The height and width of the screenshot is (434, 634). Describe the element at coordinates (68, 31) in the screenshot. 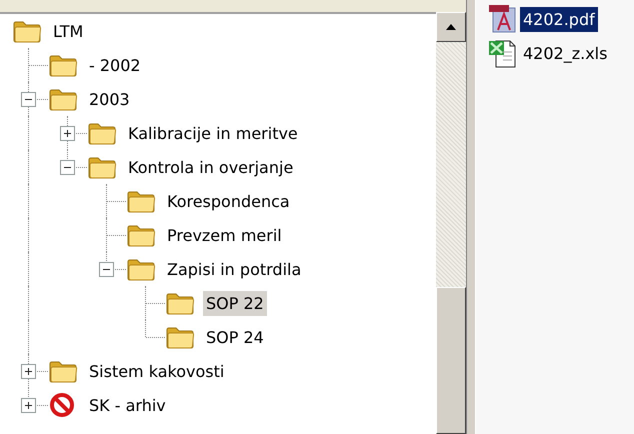

I see `folder-label: LTM` at that location.